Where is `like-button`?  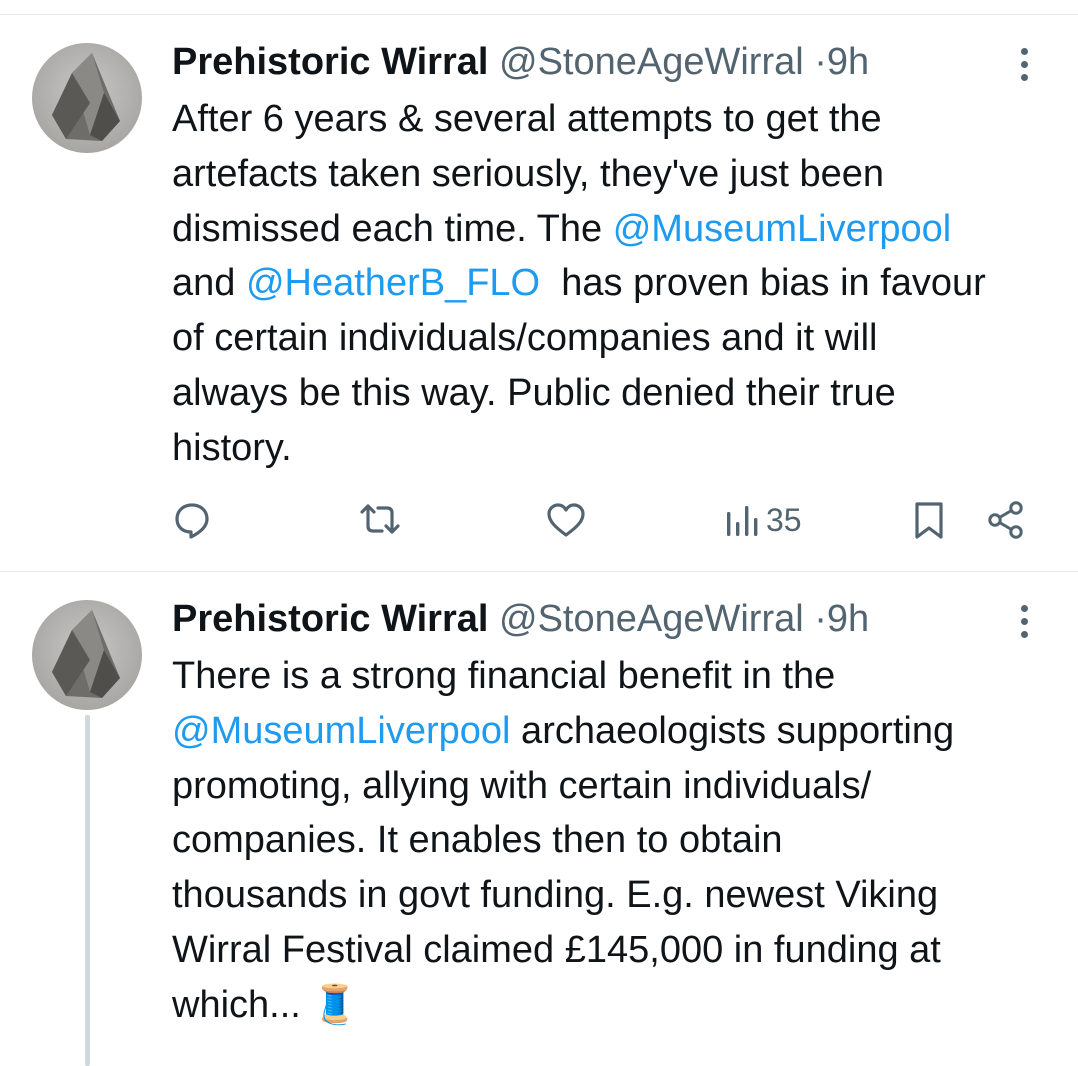 like-button is located at coordinates (566, 520).